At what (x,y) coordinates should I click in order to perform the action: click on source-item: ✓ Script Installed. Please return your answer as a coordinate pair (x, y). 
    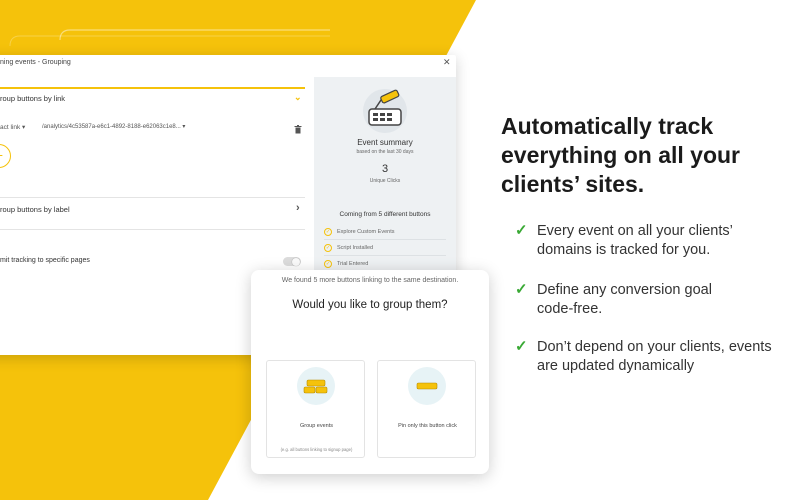
    Looking at the image, I should click on (349, 248).